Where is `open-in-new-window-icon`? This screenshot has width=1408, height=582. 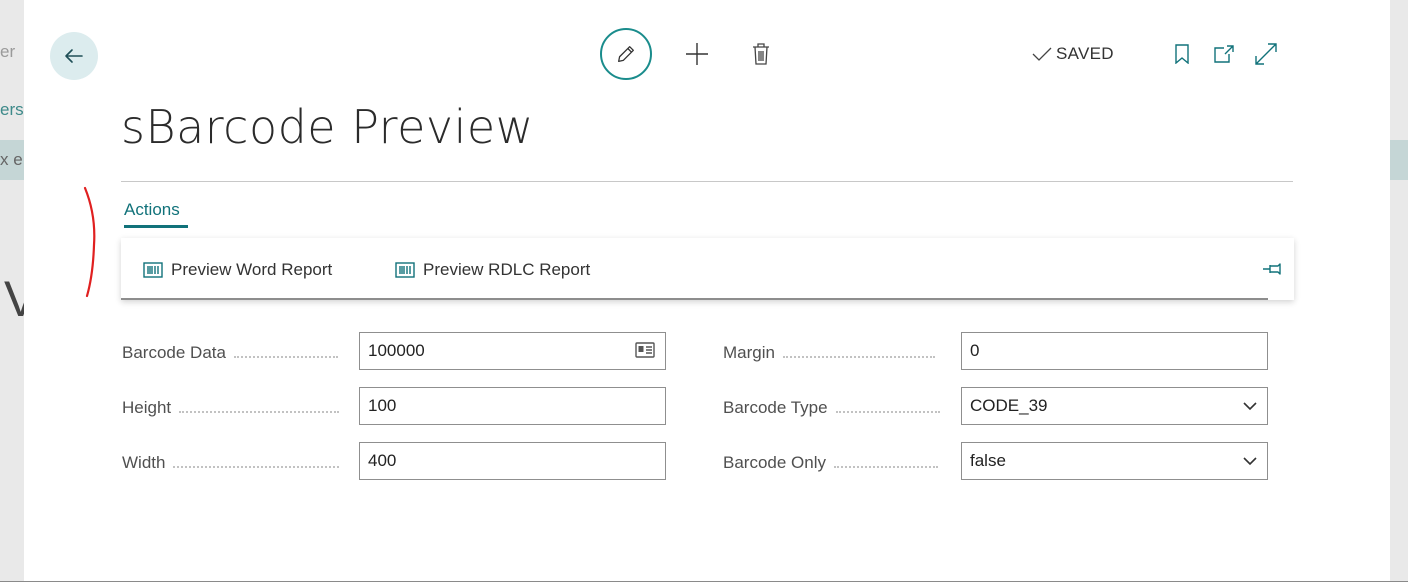 open-in-new-window-icon is located at coordinates (1224, 54).